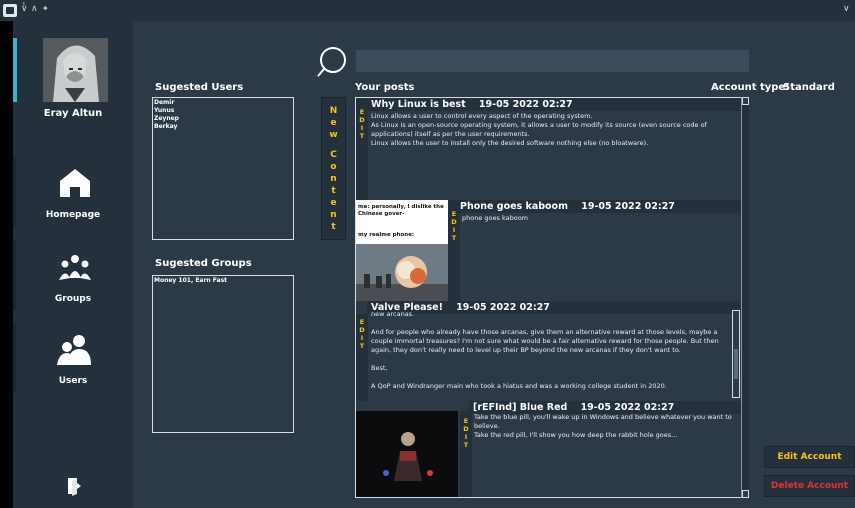 The image size is (855, 508). I want to click on nav-logout, so click(73, 487).